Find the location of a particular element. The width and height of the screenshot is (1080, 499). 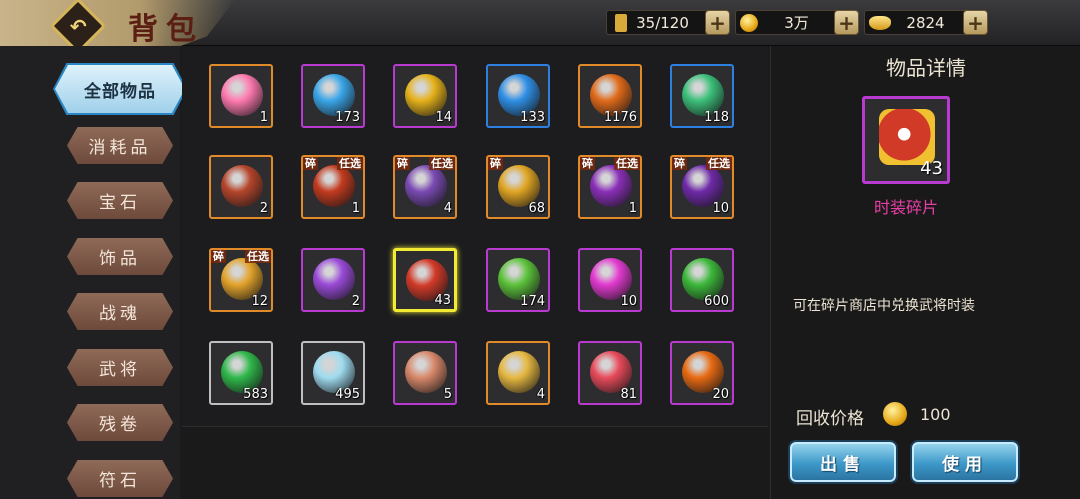

item-quantity: 81 is located at coordinates (628, 394).